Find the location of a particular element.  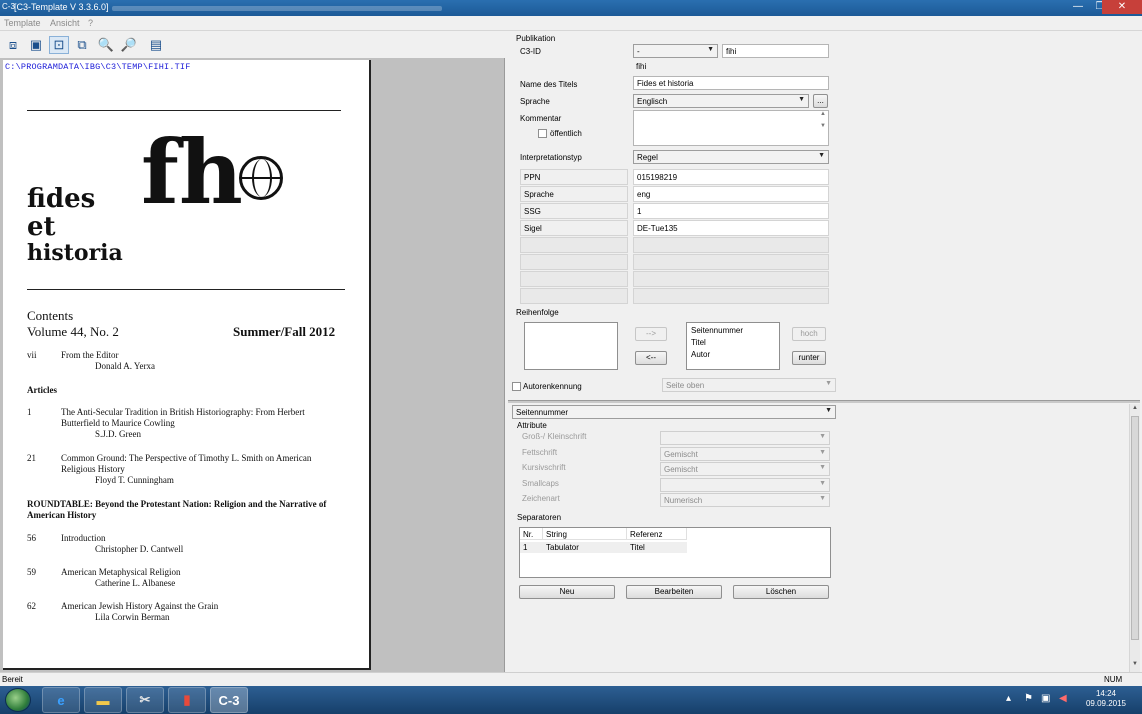

loeschen-button: Löschen is located at coordinates (781, 592).